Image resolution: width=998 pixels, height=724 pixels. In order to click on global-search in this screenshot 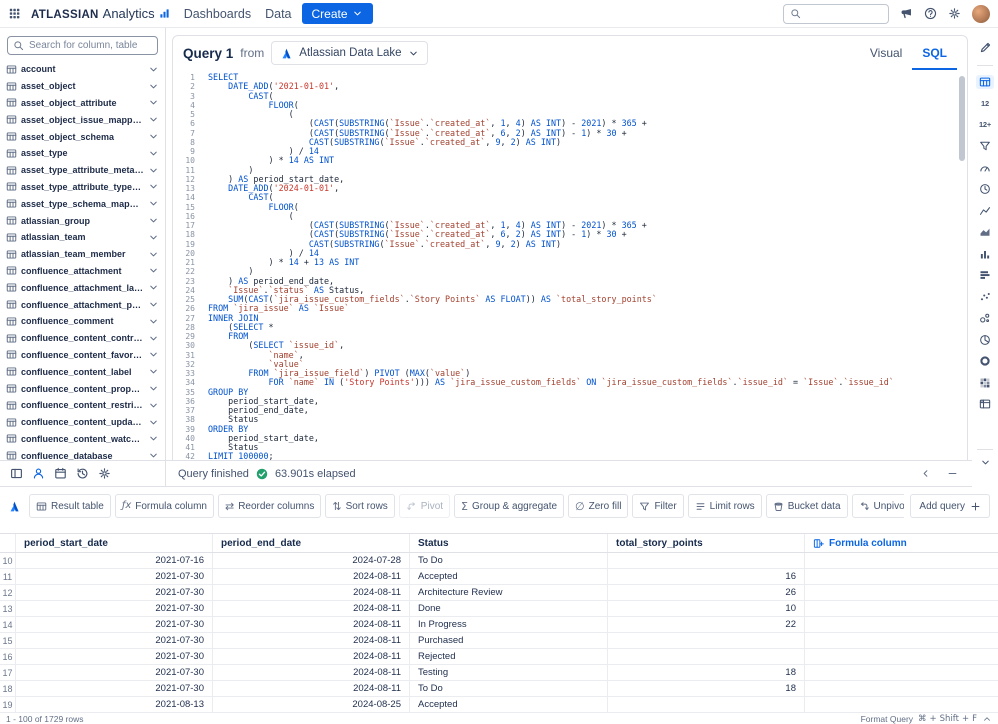, I will do `click(836, 13)`.